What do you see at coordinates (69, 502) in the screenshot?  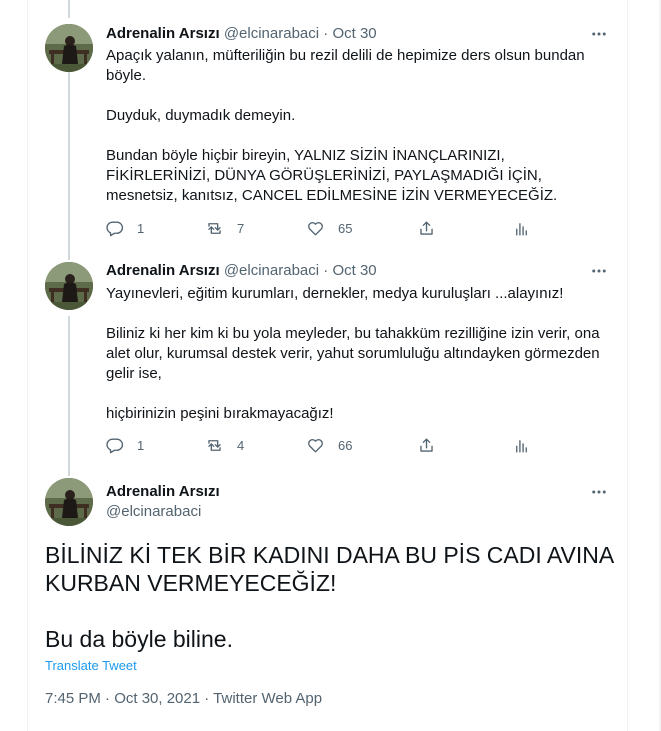 I see `avatar` at bounding box center [69, 502].